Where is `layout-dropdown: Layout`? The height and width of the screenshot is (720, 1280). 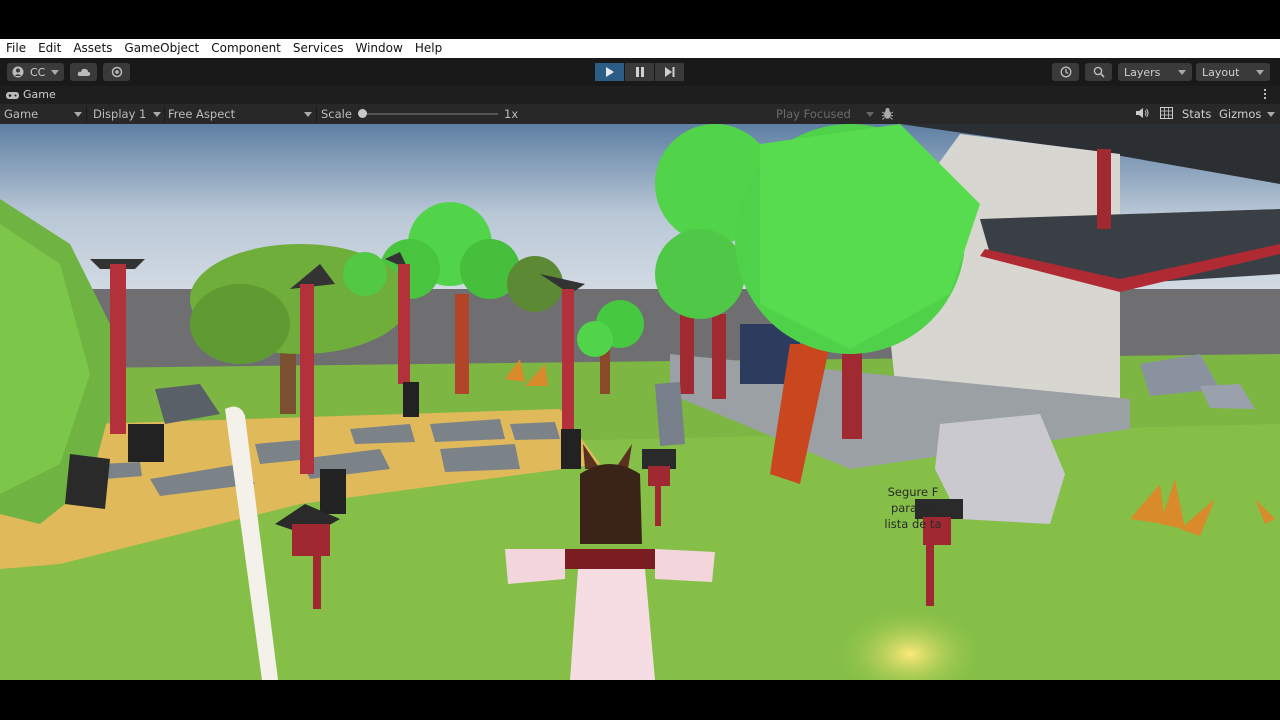
layout-dropdown: Layout is located at coordinates (1233, 72).